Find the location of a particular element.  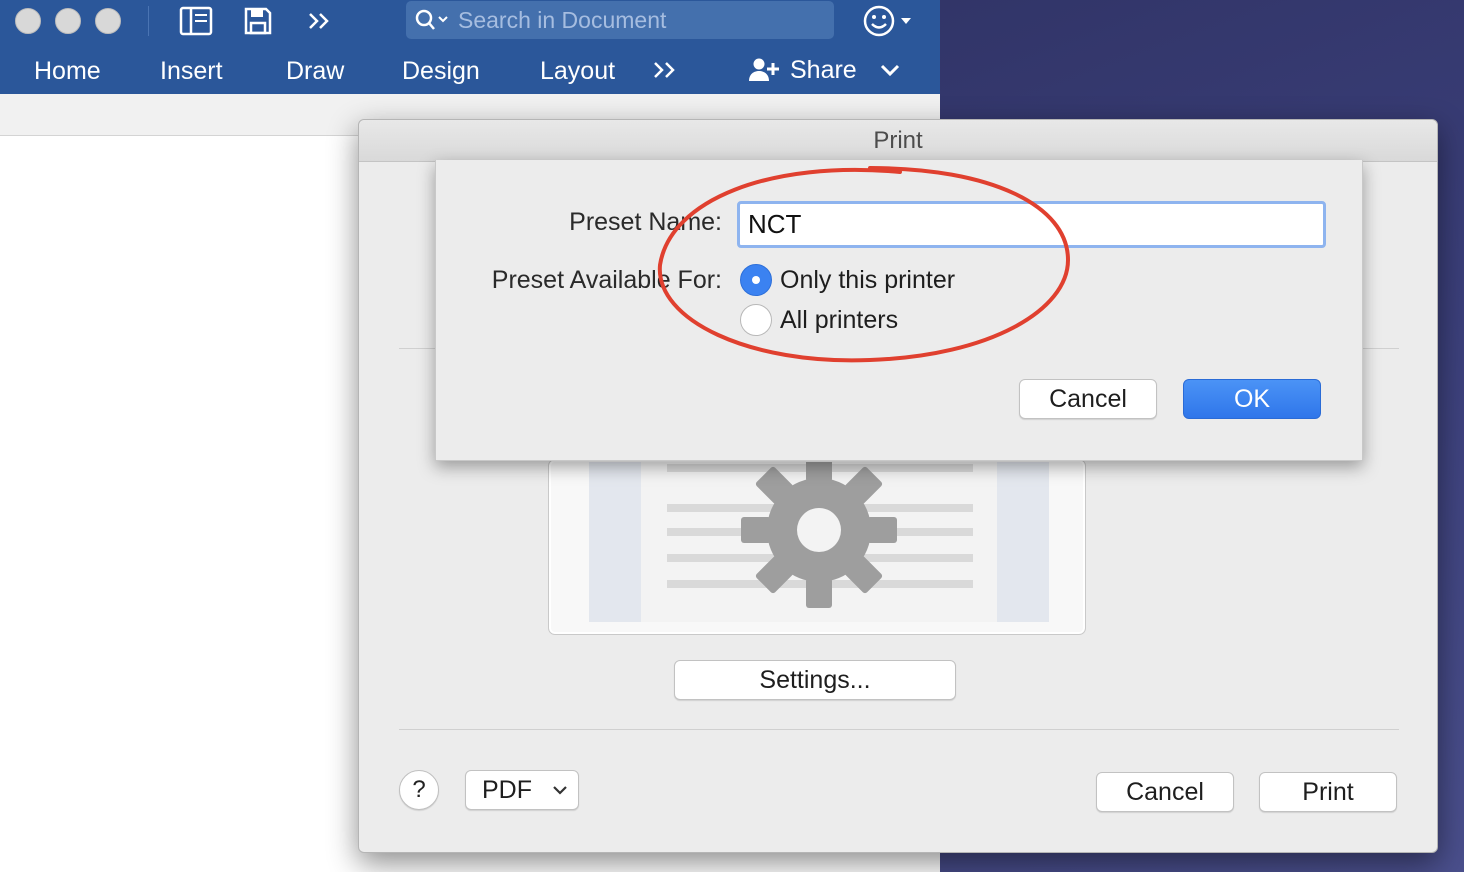

radio-unselected is located at coordinates (756, 320).